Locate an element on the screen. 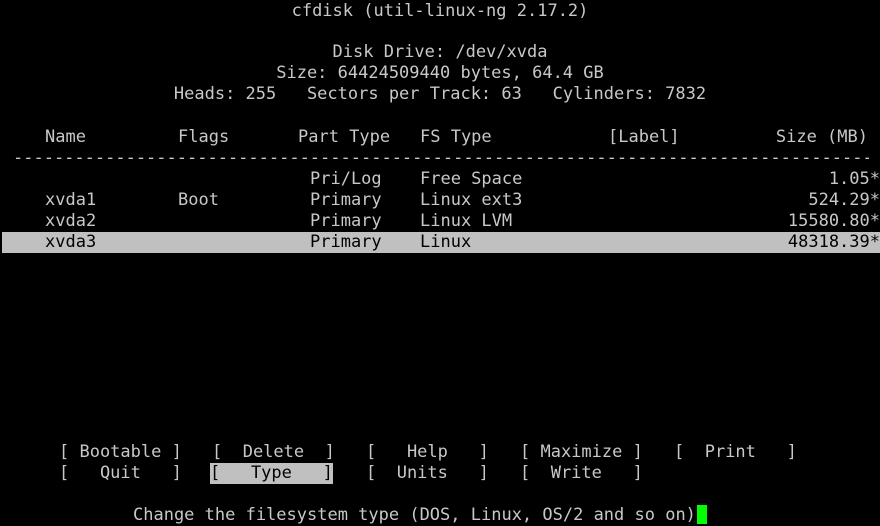 The image size is (880, 526). column-header-size: Size (MB) is located at coordinates (821, 137).